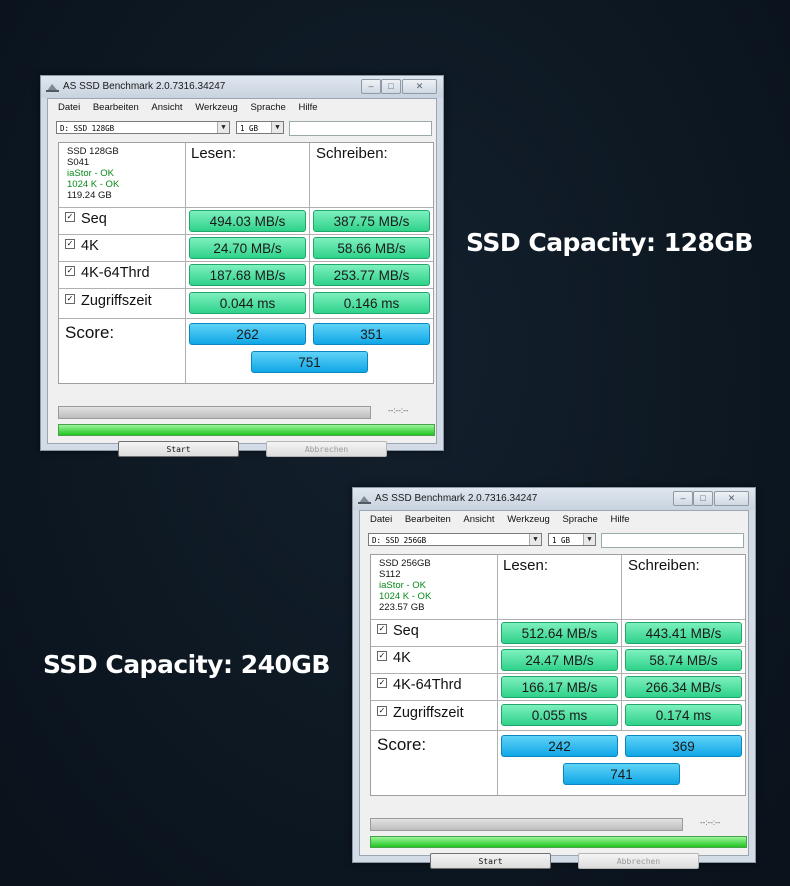  What do you see at coordinates (89, 195) in the screenshot?
I see `drive-capacity: 119.24 GB` at bounding box center [89, 195].